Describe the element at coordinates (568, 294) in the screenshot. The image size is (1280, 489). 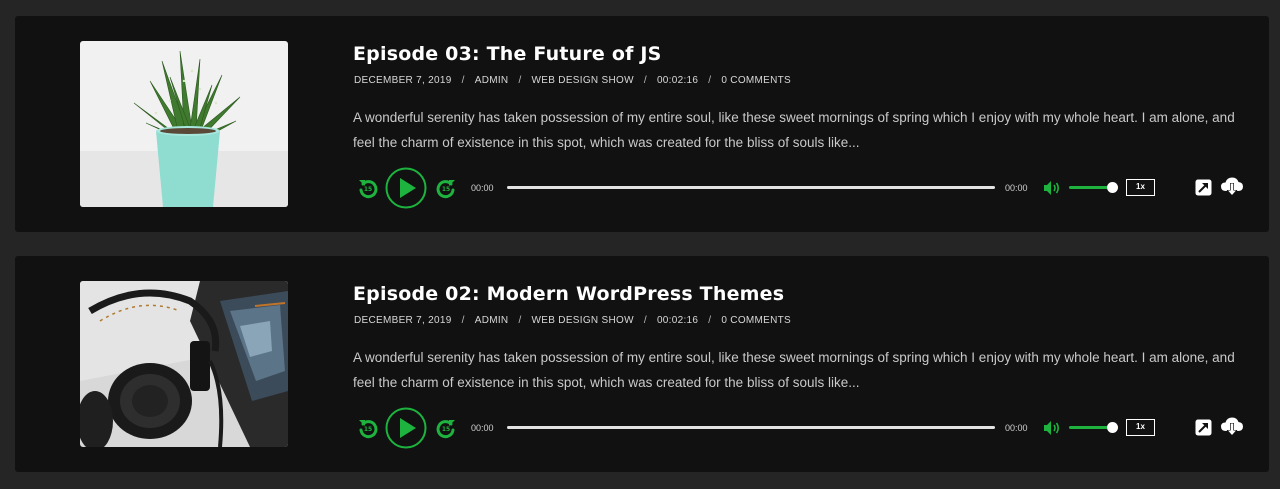
I see `episode-title: Episode 02: Modern WordPress Themes` at that location.